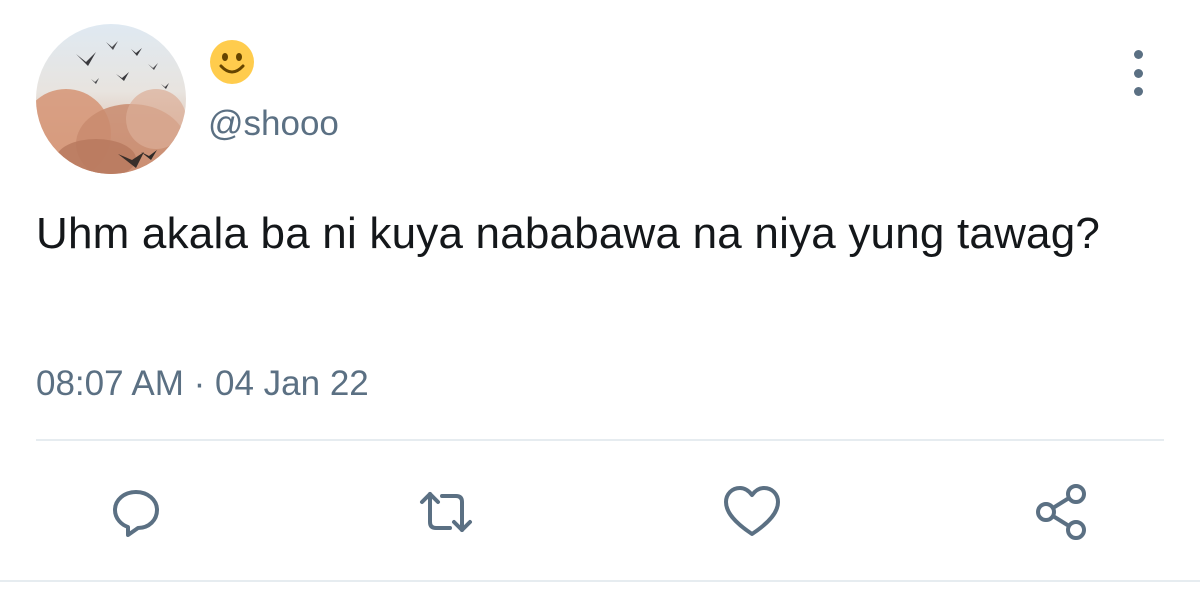 This screenshot has height=600, width=1200. I want to click on tweet-time: 08:07 AM, so click(110, 383).